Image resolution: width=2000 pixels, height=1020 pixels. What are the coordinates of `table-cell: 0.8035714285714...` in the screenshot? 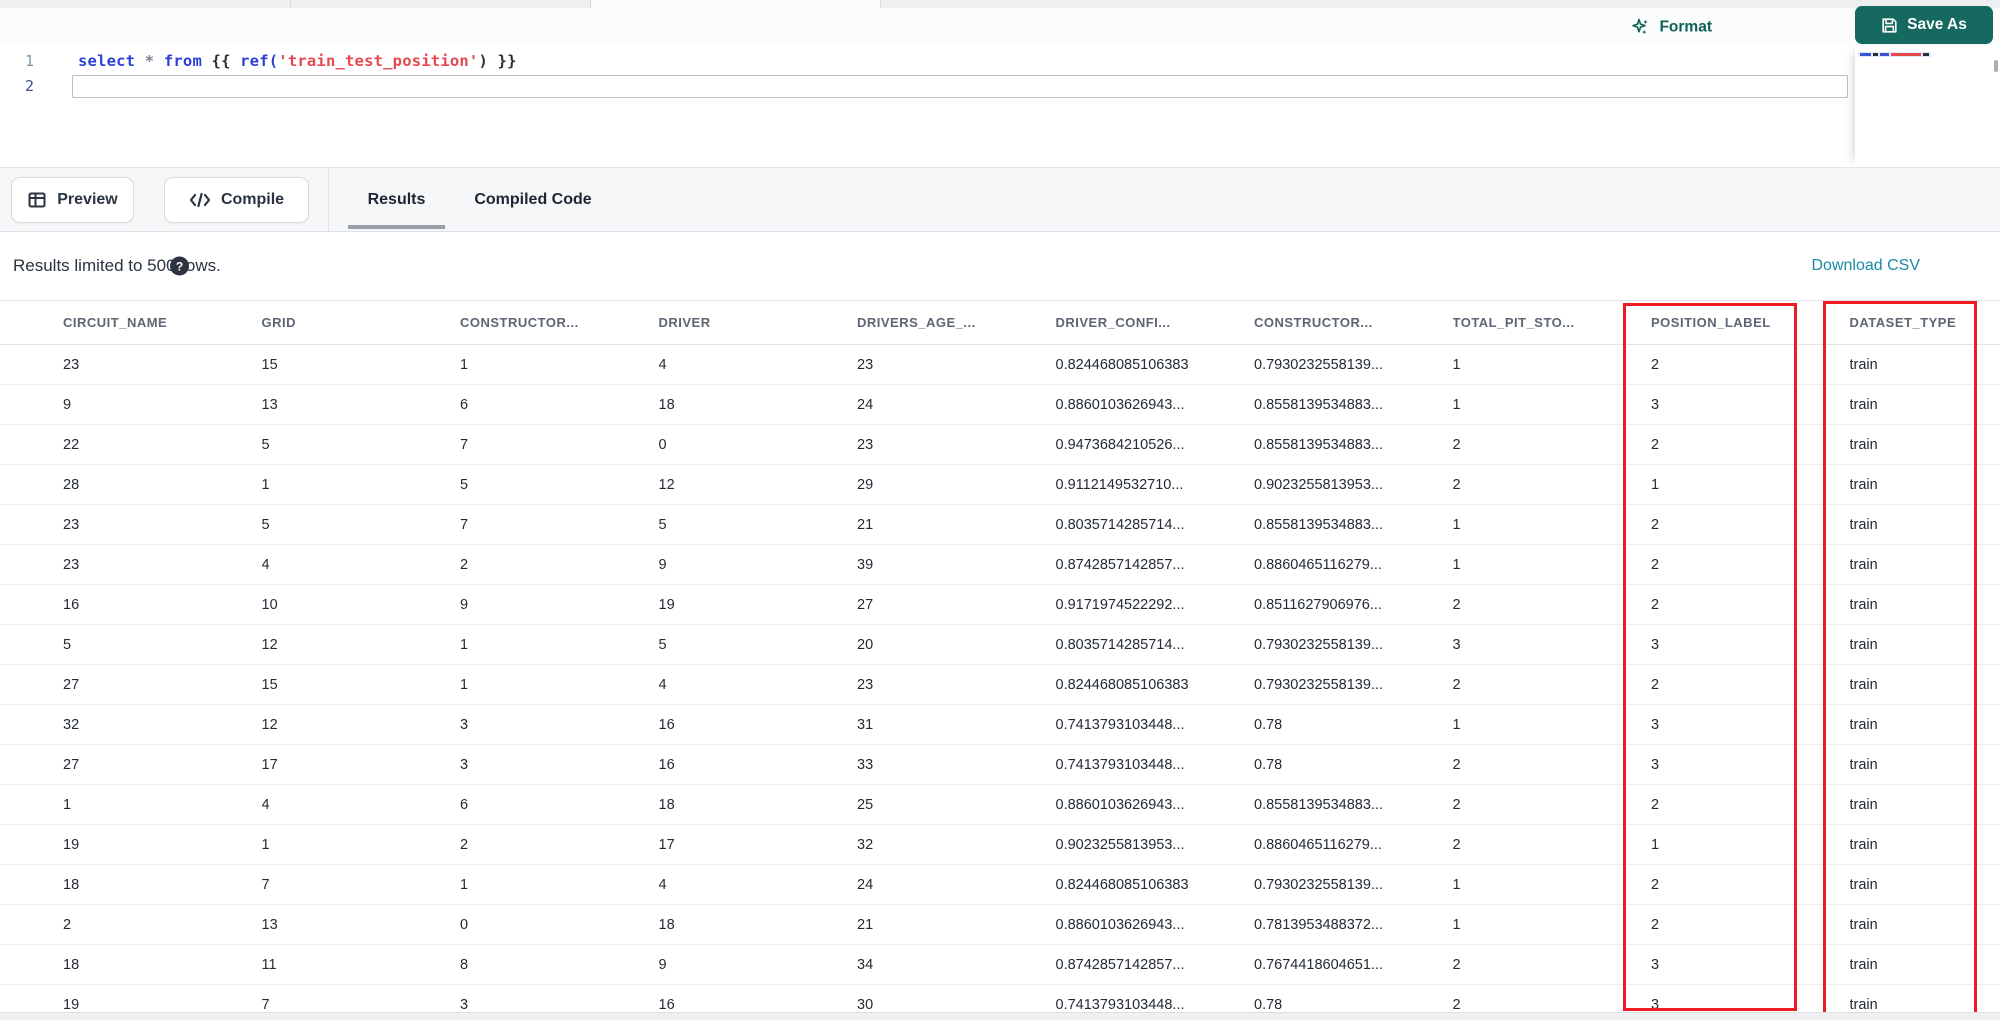 It's located at (1120, 644).